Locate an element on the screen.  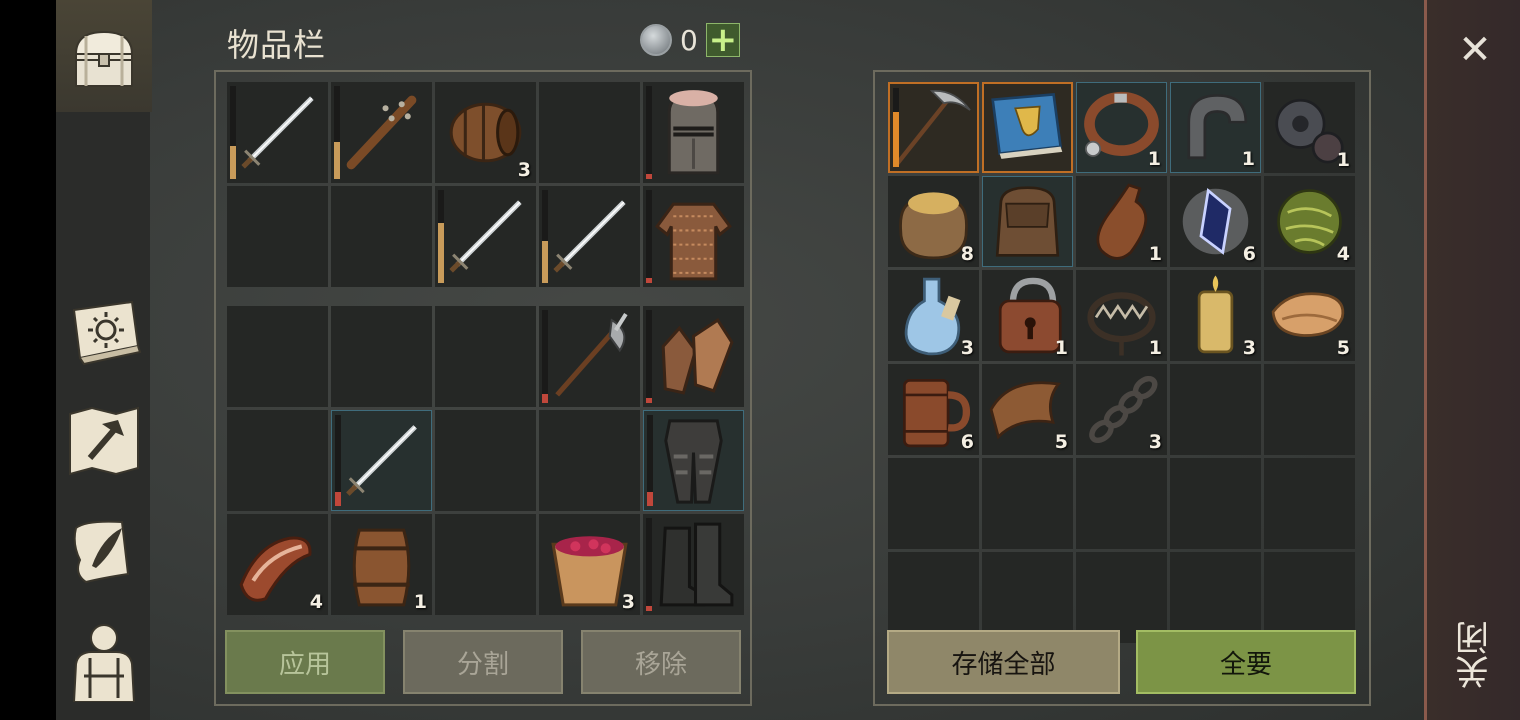
equipment-slot: 3 is located at coordinates (485, 132).